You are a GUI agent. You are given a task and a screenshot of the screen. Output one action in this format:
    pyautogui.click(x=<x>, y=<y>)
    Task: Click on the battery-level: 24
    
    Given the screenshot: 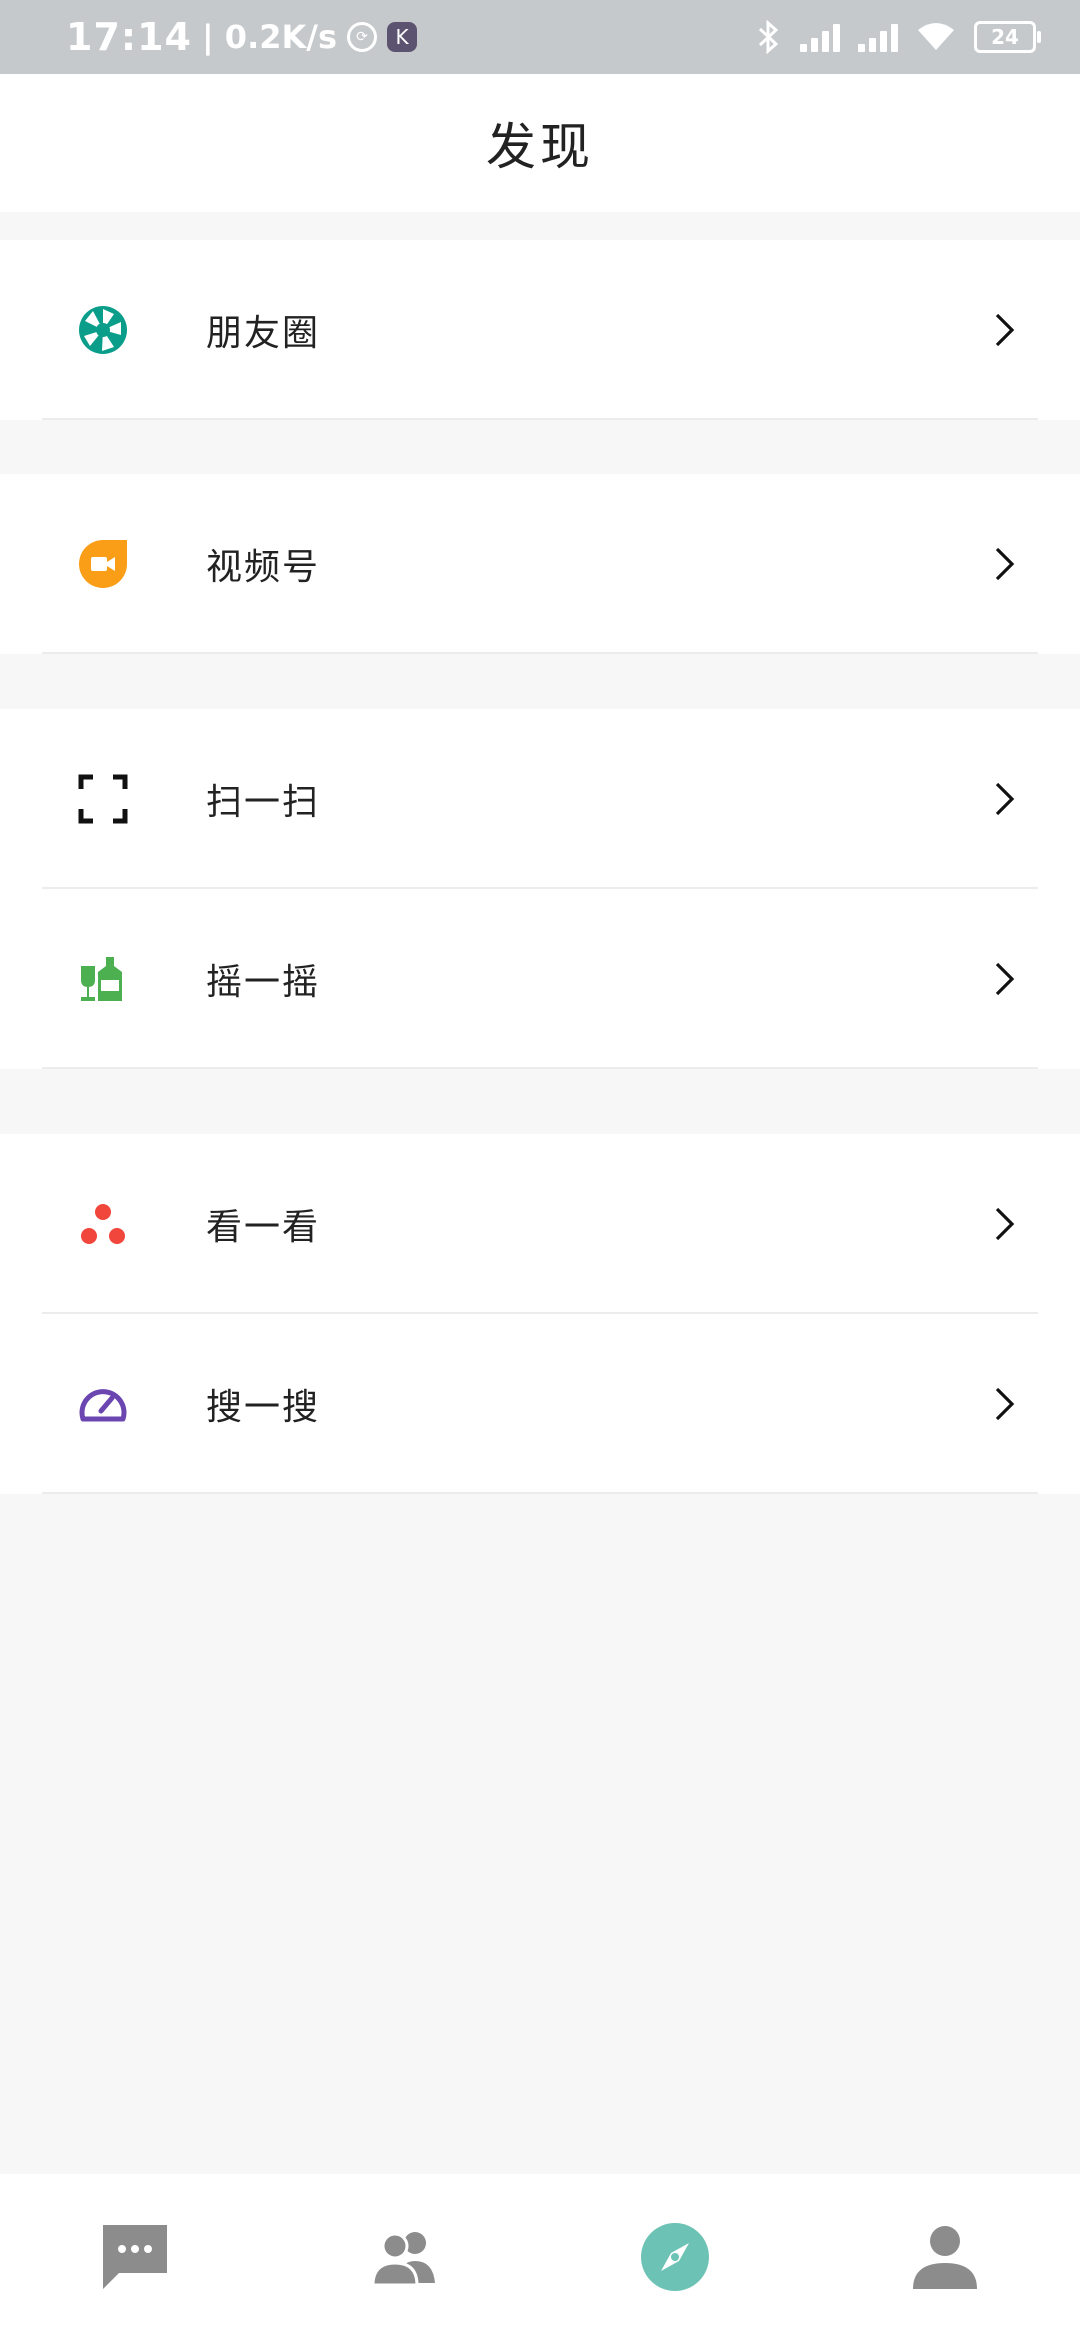 What is the action you would take?
    pyautogui.click(x=1005, y=37)
    